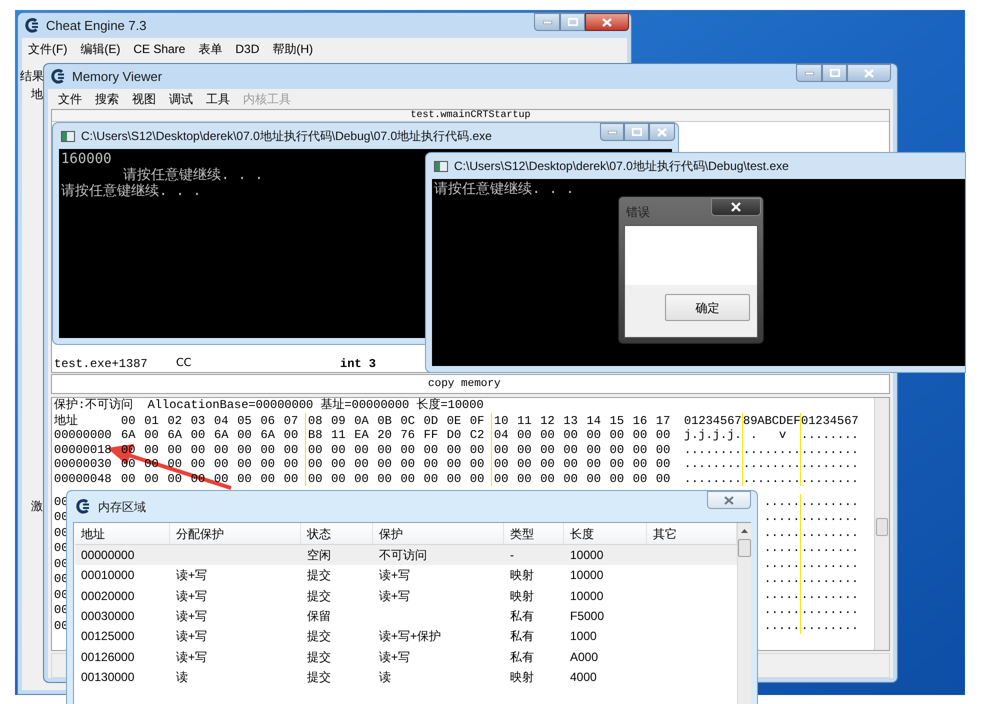  What do you see at coordinates (83, 435) in the screenshot?
I see `address-cell-text: 00000000` at bounding box center [83, 435].